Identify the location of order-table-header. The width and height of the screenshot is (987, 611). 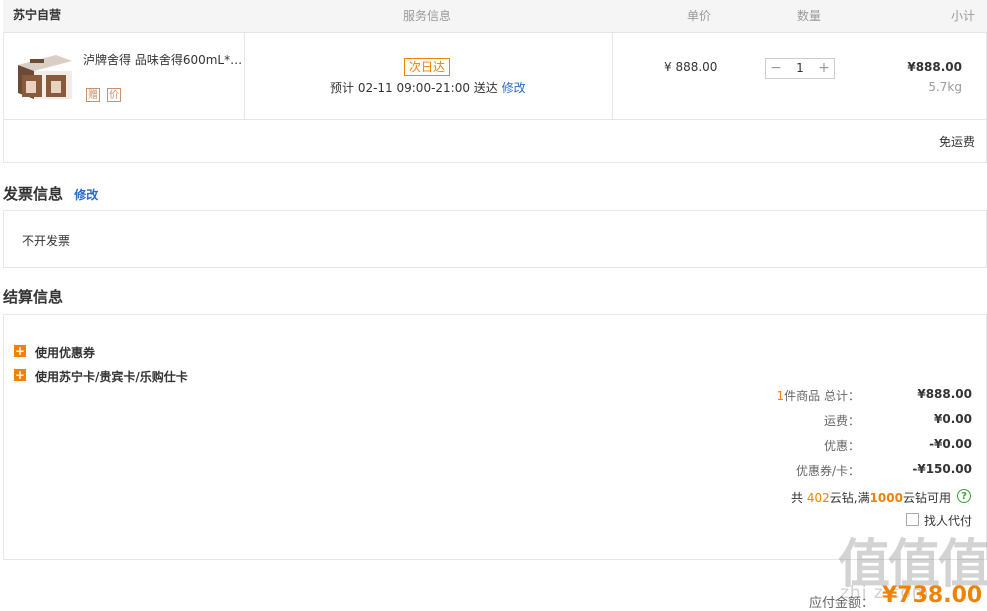
(495, 16).